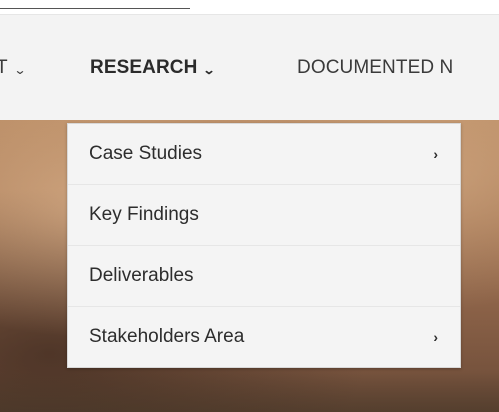 Image resolution: width=499 pixels, height=412 pixels. Describe the element at coordinates (264, 215) in the screenshot. I see `menu-item-key-findings: Key Findings` at that location.